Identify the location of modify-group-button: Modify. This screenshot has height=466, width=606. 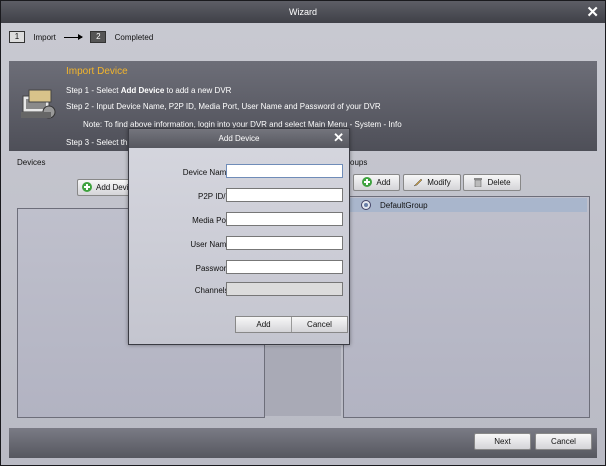
(432, 182).